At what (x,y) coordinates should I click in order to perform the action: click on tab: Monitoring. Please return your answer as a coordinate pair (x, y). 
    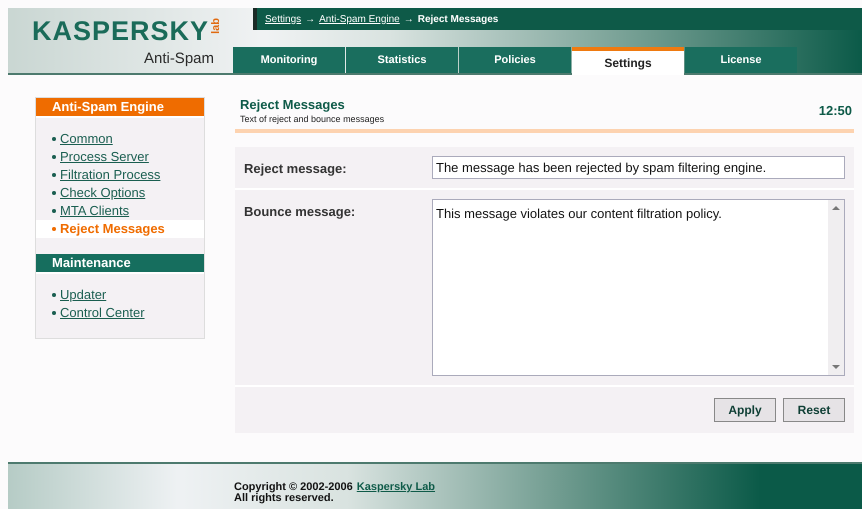
    Looking at the image, I should click on (289, 60).